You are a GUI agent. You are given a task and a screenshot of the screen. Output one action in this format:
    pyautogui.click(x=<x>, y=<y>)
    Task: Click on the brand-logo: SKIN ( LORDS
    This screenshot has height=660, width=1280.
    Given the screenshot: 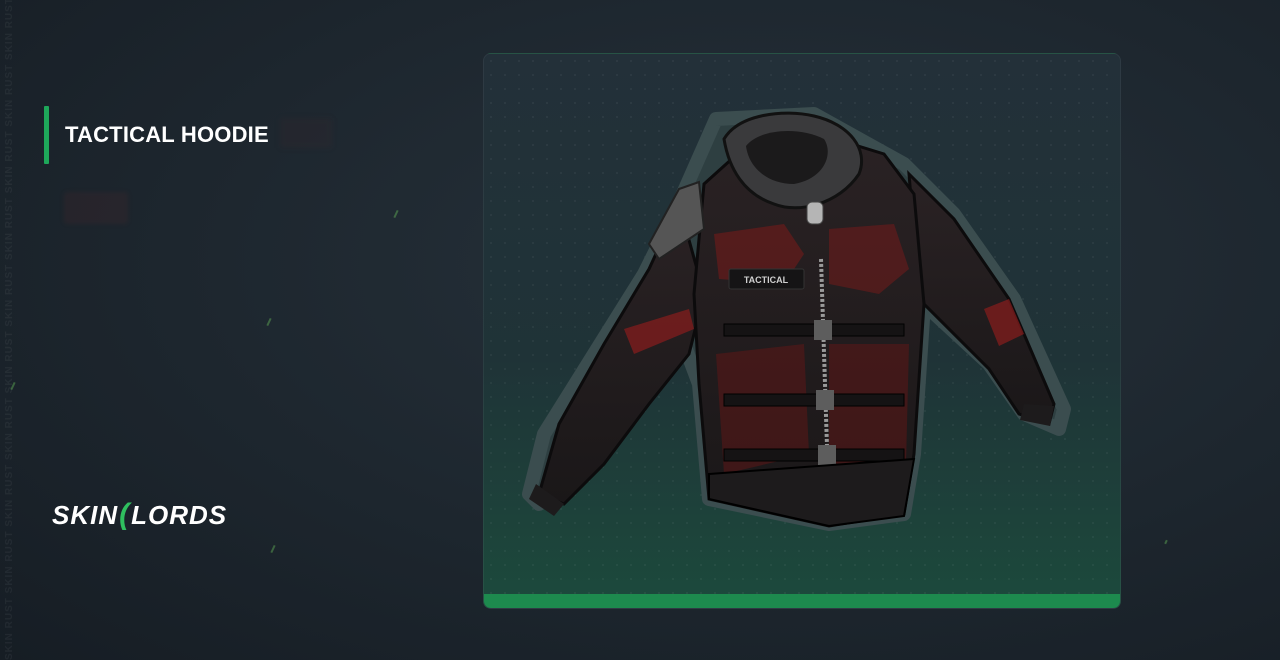 What is the action you would take?
    pyautogui.click(x=139, y=515)
    